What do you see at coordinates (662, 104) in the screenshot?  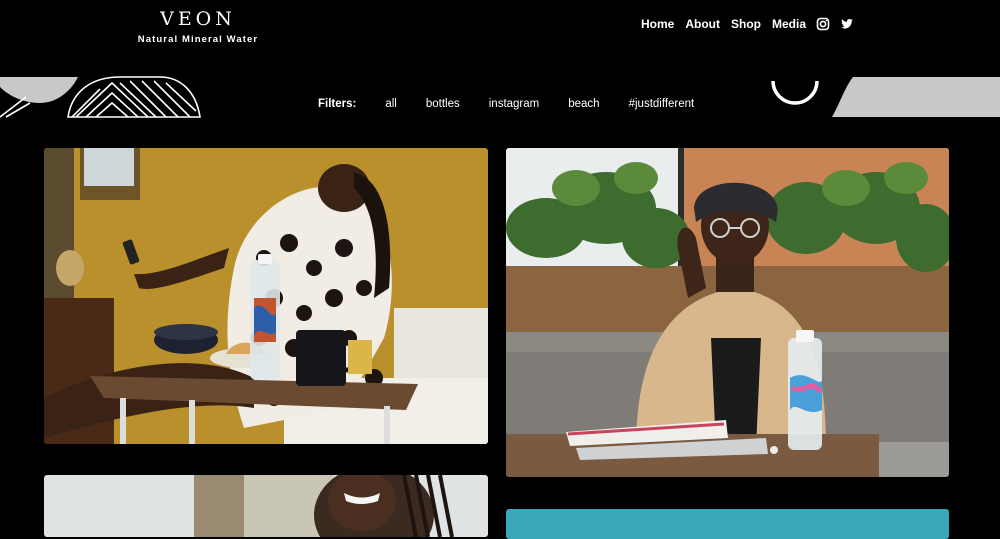 I see `filter-justdifferent: #justdifferent` at bounding box center [662, 104].